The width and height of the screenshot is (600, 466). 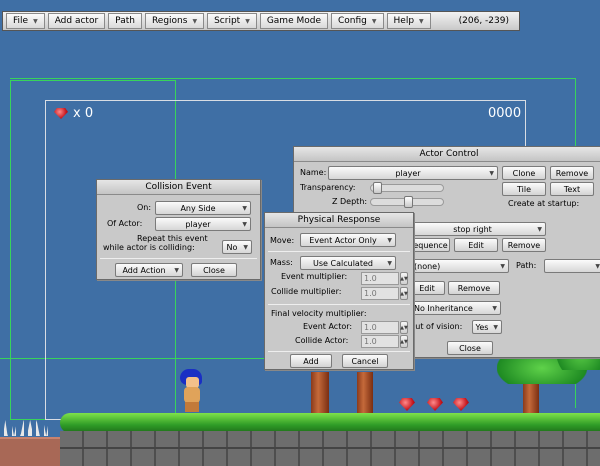 I want to click on mass-value: Use Calculated, so click(x=343, y=263).